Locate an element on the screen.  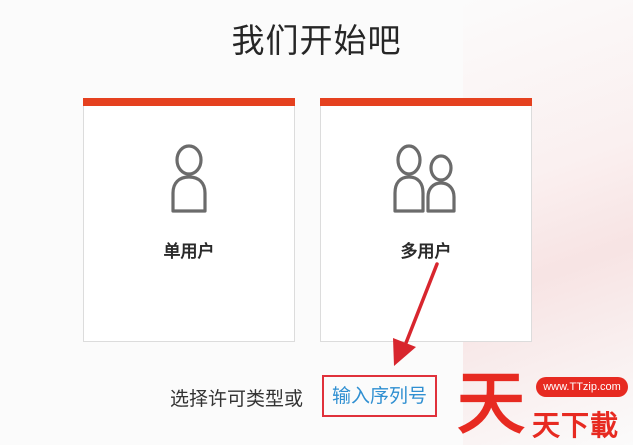
watermark-badge: www.TTzip.com is located at coordinates (582, 387).